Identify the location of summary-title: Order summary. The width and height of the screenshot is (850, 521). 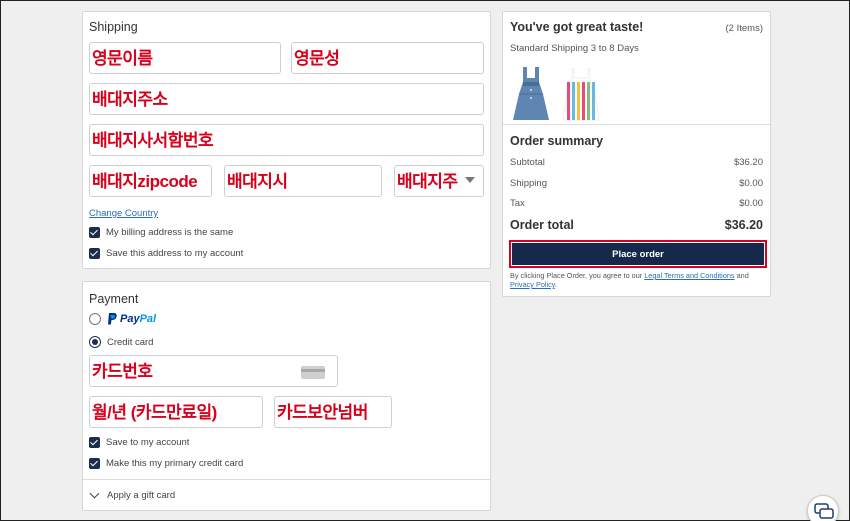
(557, 141).